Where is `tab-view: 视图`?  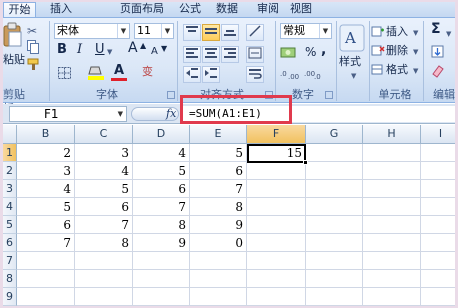
tab-view: 视图 is located at coordinates (301, 9).